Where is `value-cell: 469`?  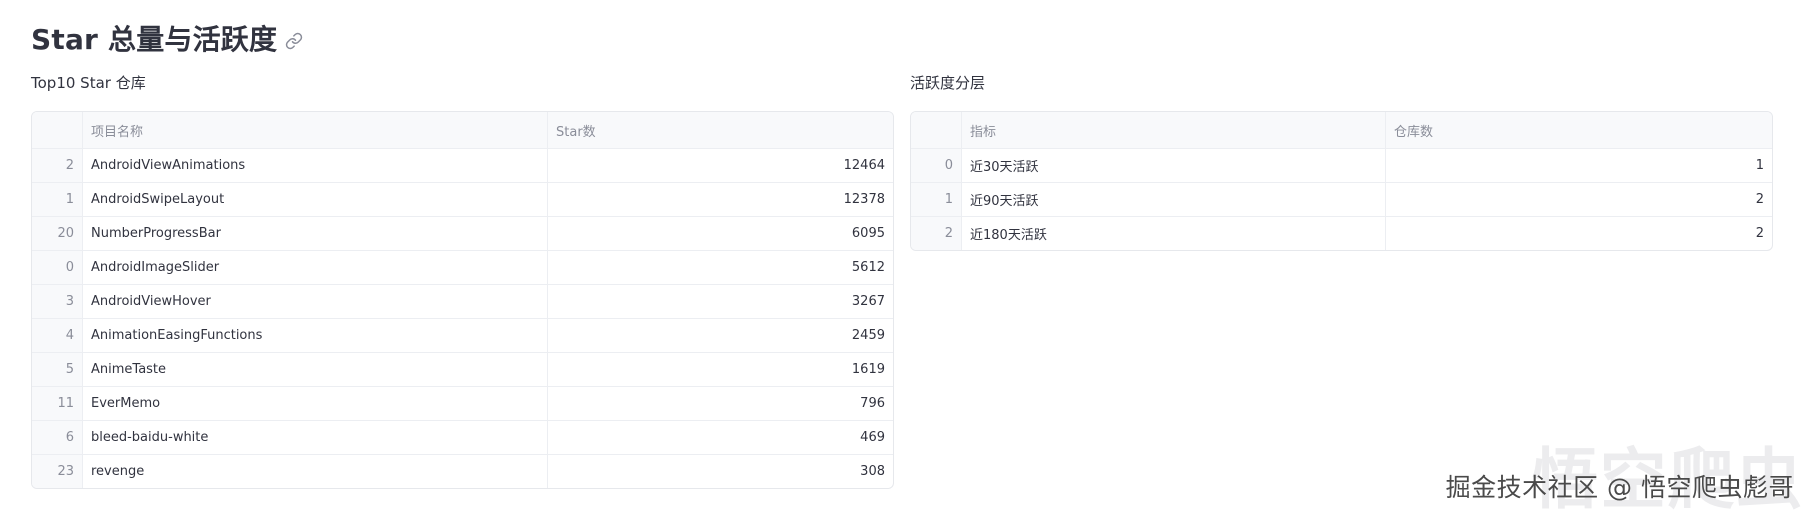
value-cell: 469 is located at coordinates (720, 437).